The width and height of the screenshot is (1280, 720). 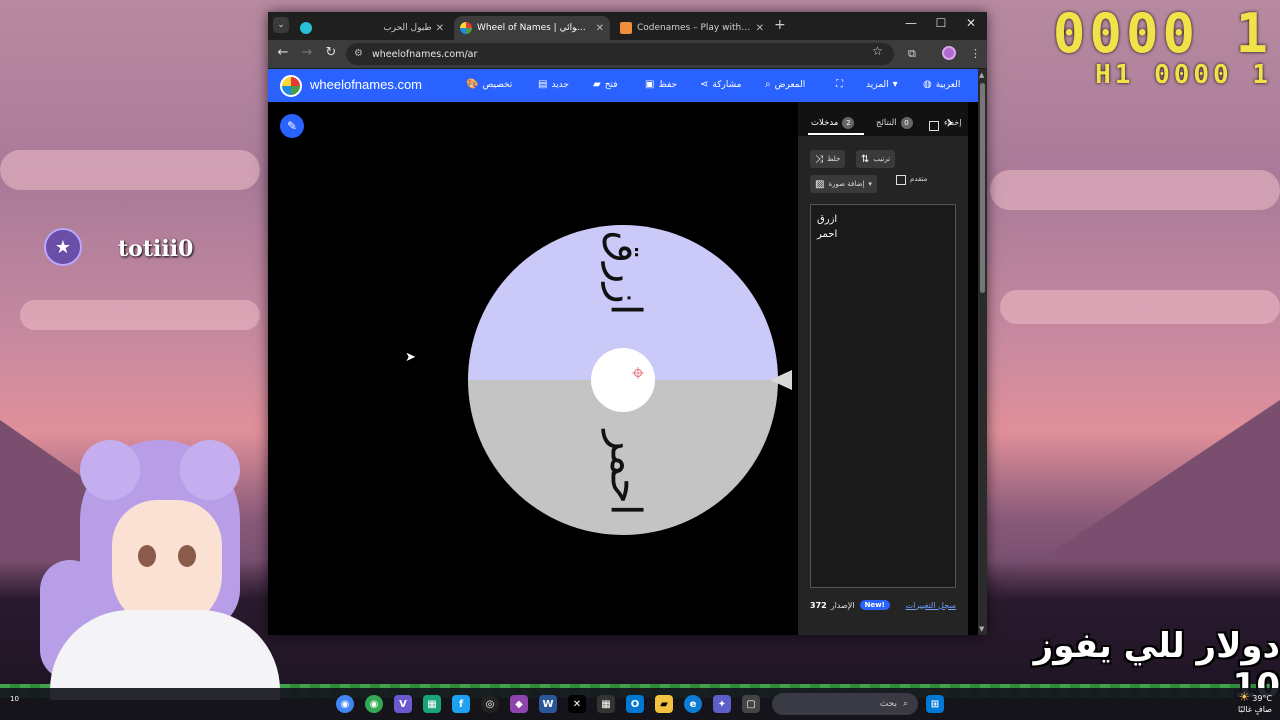 I want to click on tab-favicon-icon, so click(x=466, y=28).